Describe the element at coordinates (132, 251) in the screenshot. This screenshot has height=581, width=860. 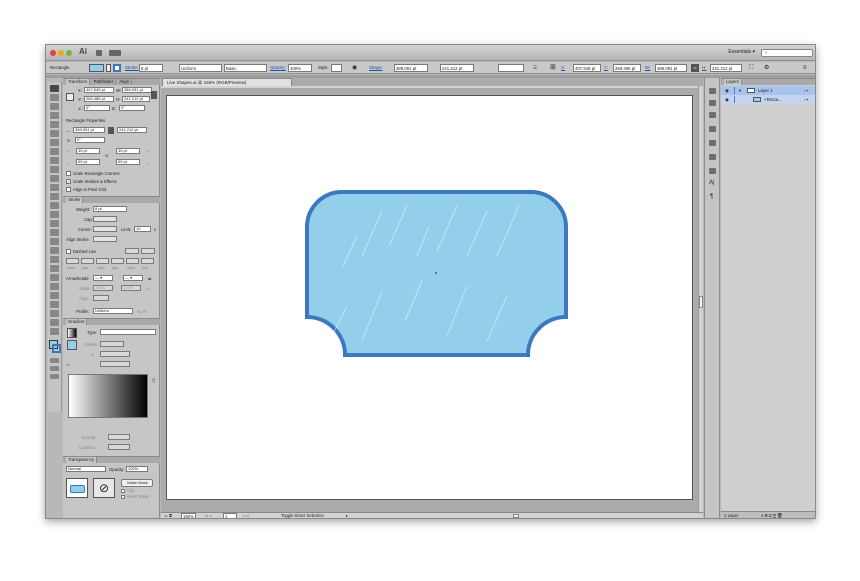
I see `dash-preserve-button` at that location.